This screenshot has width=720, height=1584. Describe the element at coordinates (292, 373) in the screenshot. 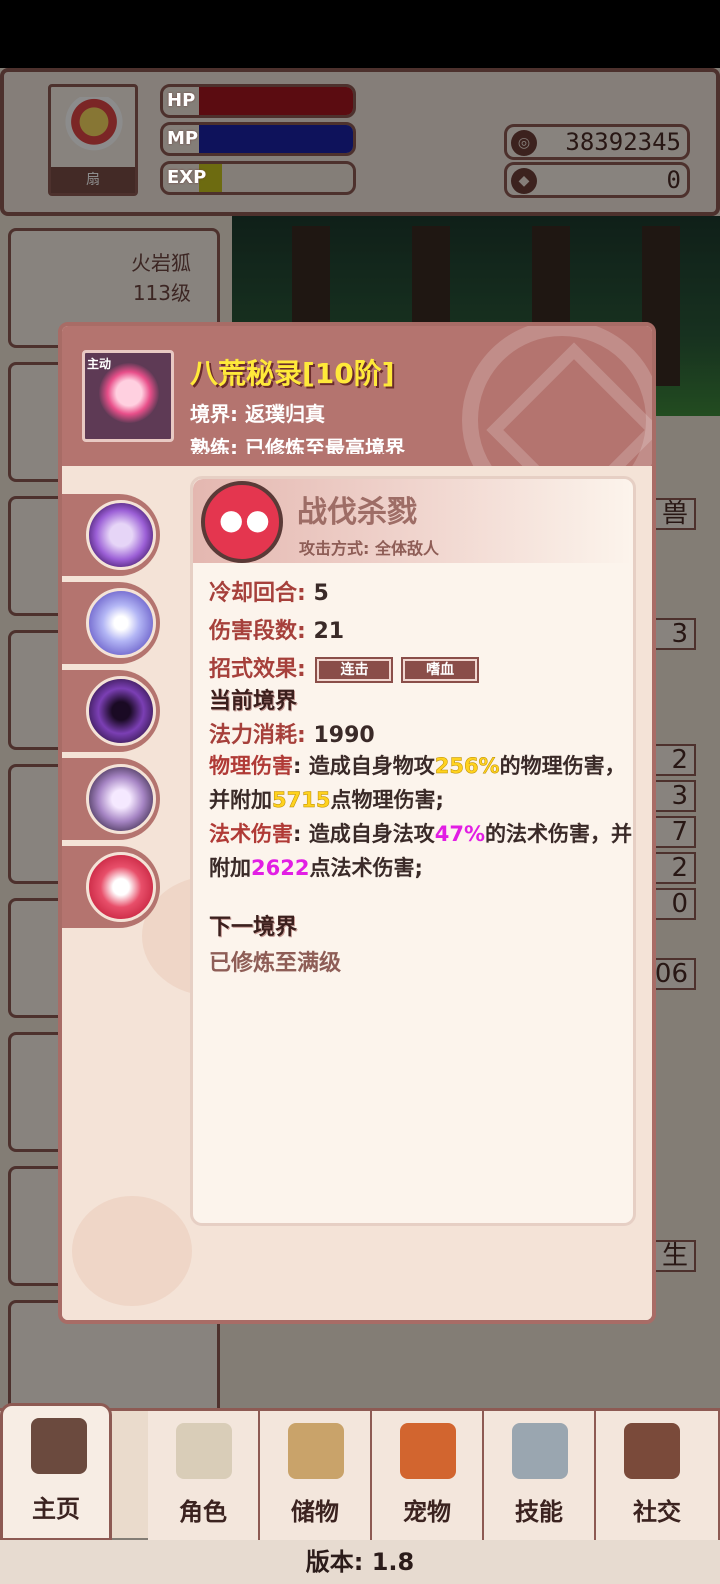

I see `skill-book-title: 八荒秘录[10阶]` at that location.